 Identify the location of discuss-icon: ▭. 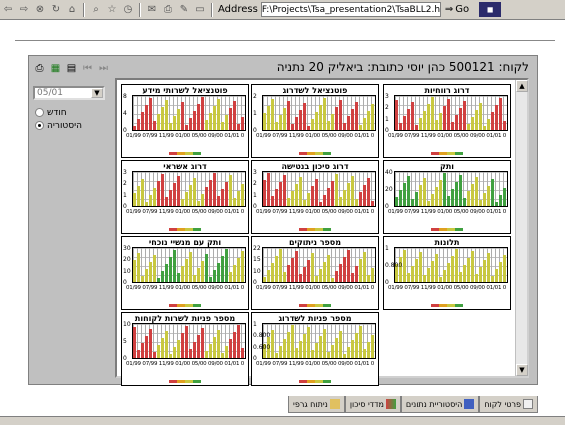
(200, 10).